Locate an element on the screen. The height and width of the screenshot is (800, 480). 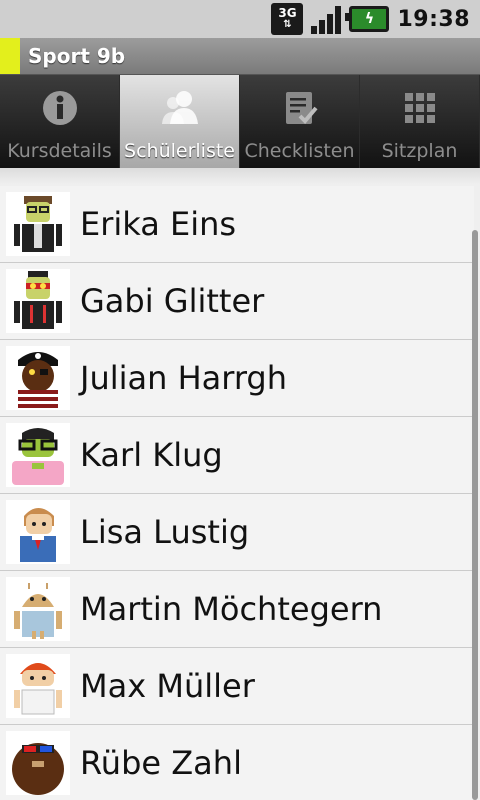
list-item: Rübe Zahl is located at coordinates (237, 762).